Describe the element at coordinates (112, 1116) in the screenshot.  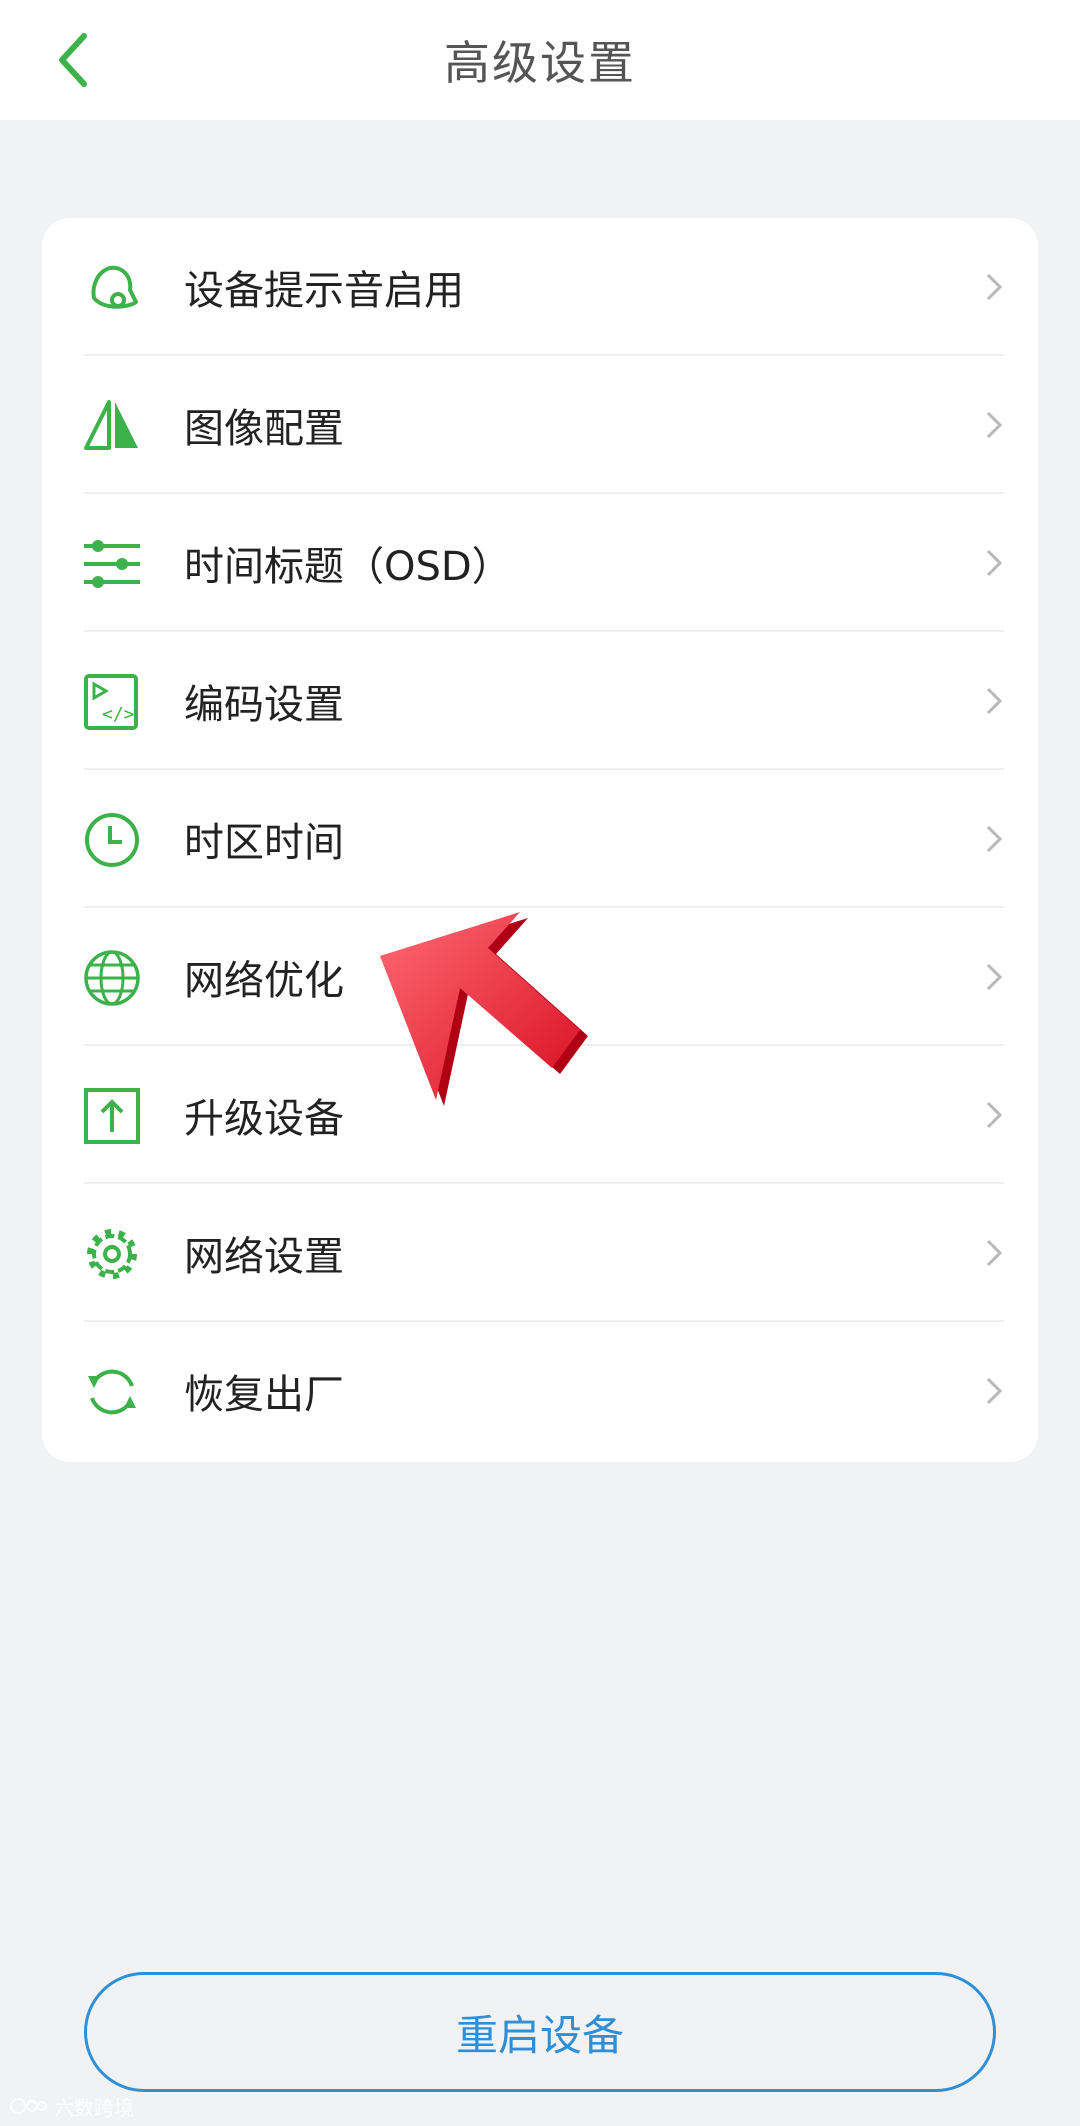
I see `upload-icon` at that location.